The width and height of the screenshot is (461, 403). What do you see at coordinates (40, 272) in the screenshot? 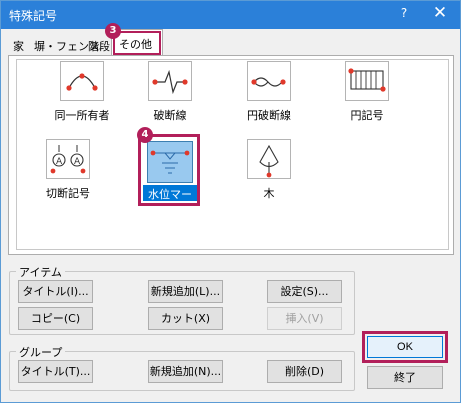
I see `item-group-label: アイテム` at bounding box center [40, 272].